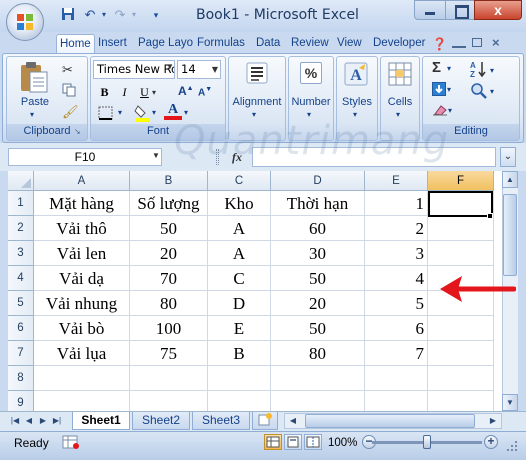  I want to click on minimize-button, so click(430, 10).